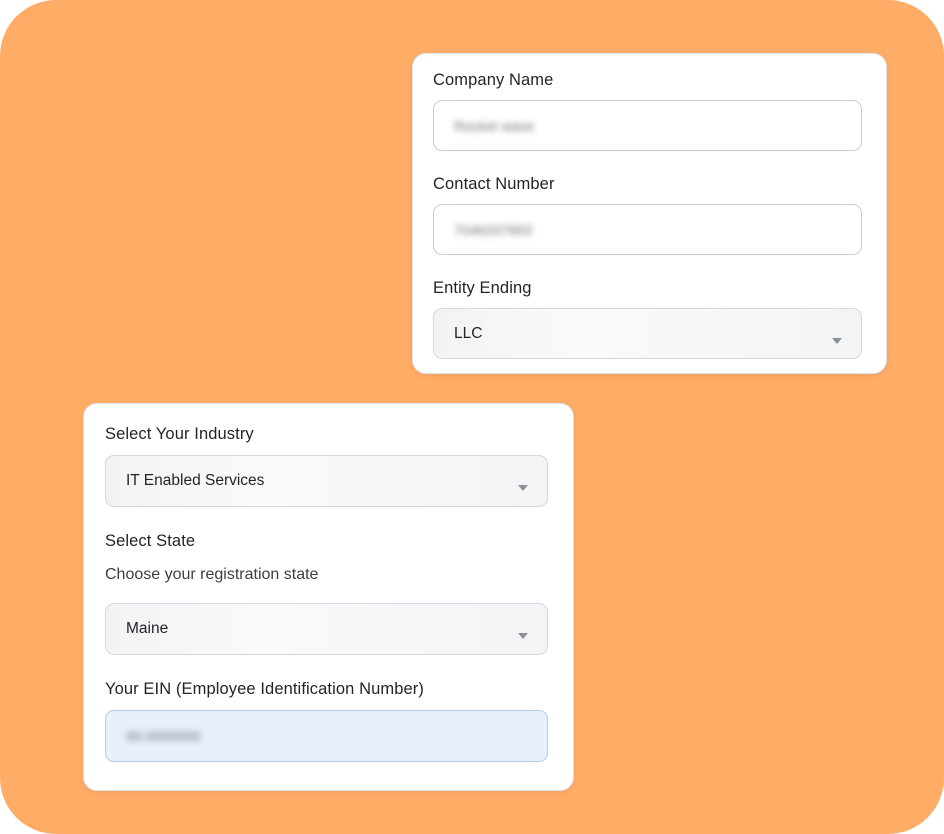  What do you see at coordinates (482, 288) in the screenshot?
I see `entity-ending-label: Entity Ending` at bounding box center [482, 288].